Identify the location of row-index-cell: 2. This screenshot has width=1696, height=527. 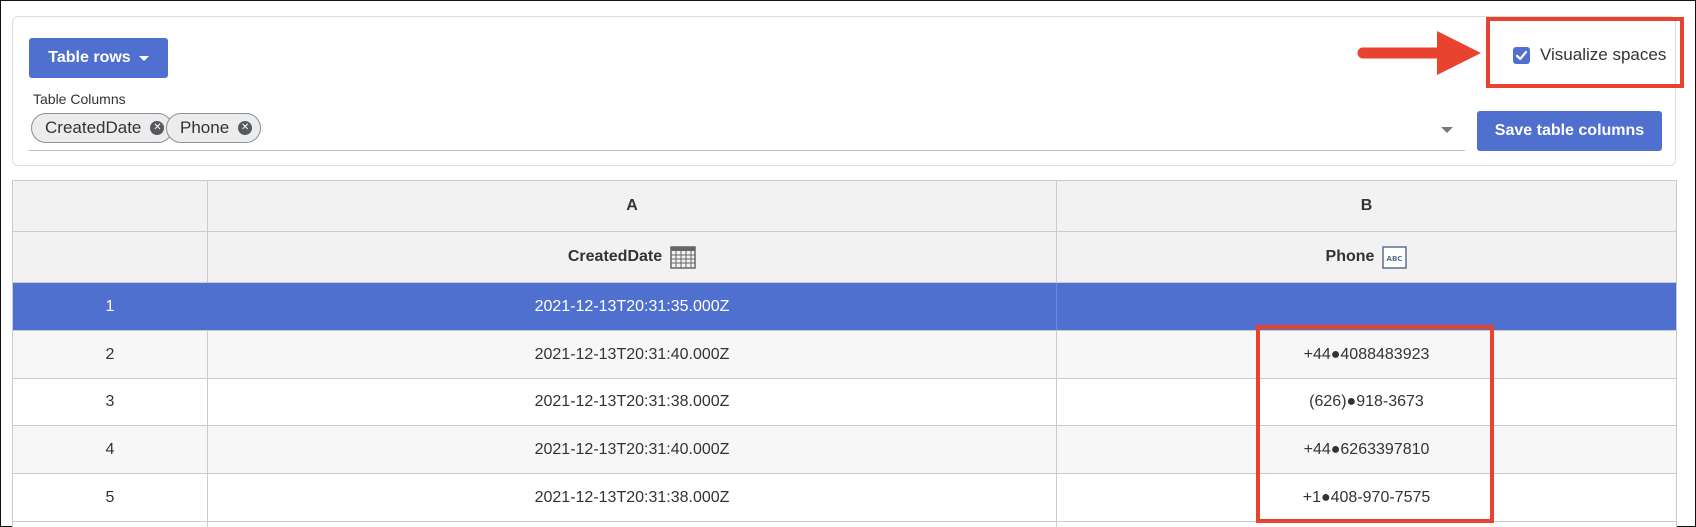
(110, 354).